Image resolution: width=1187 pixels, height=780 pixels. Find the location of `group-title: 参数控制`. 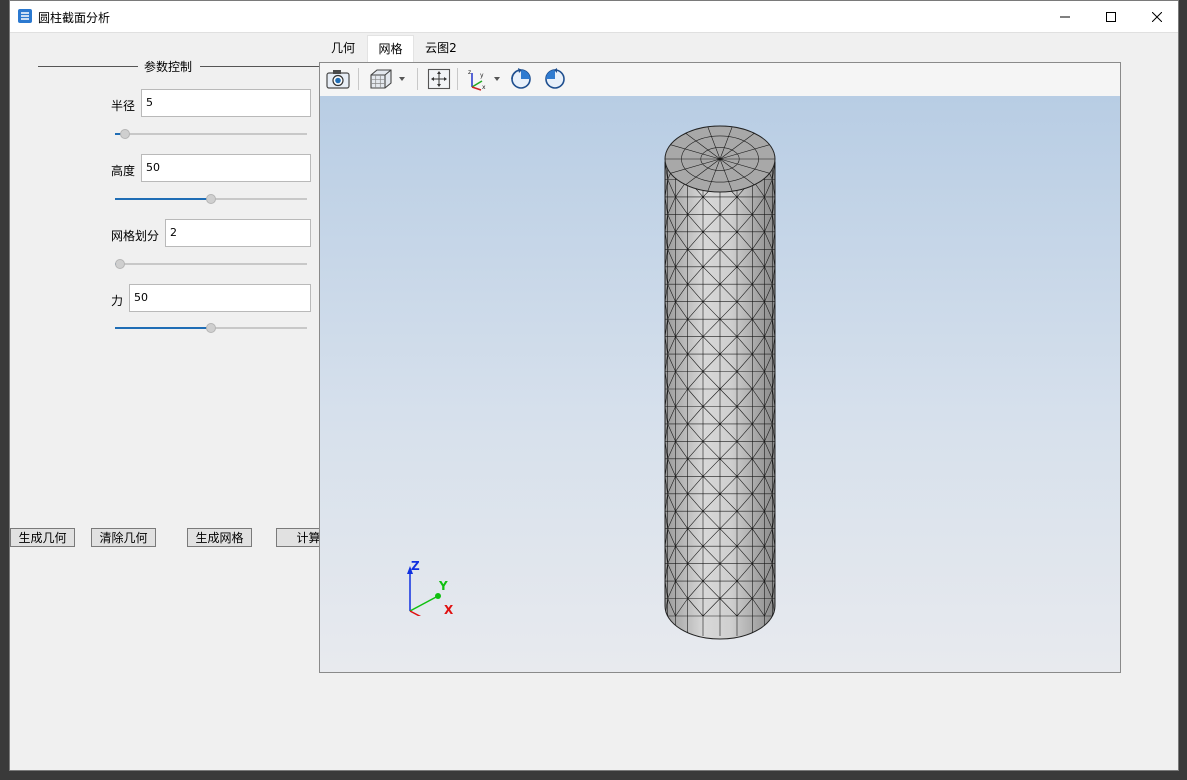

group-title: 参数控制 is located at coordinates (168, 66).